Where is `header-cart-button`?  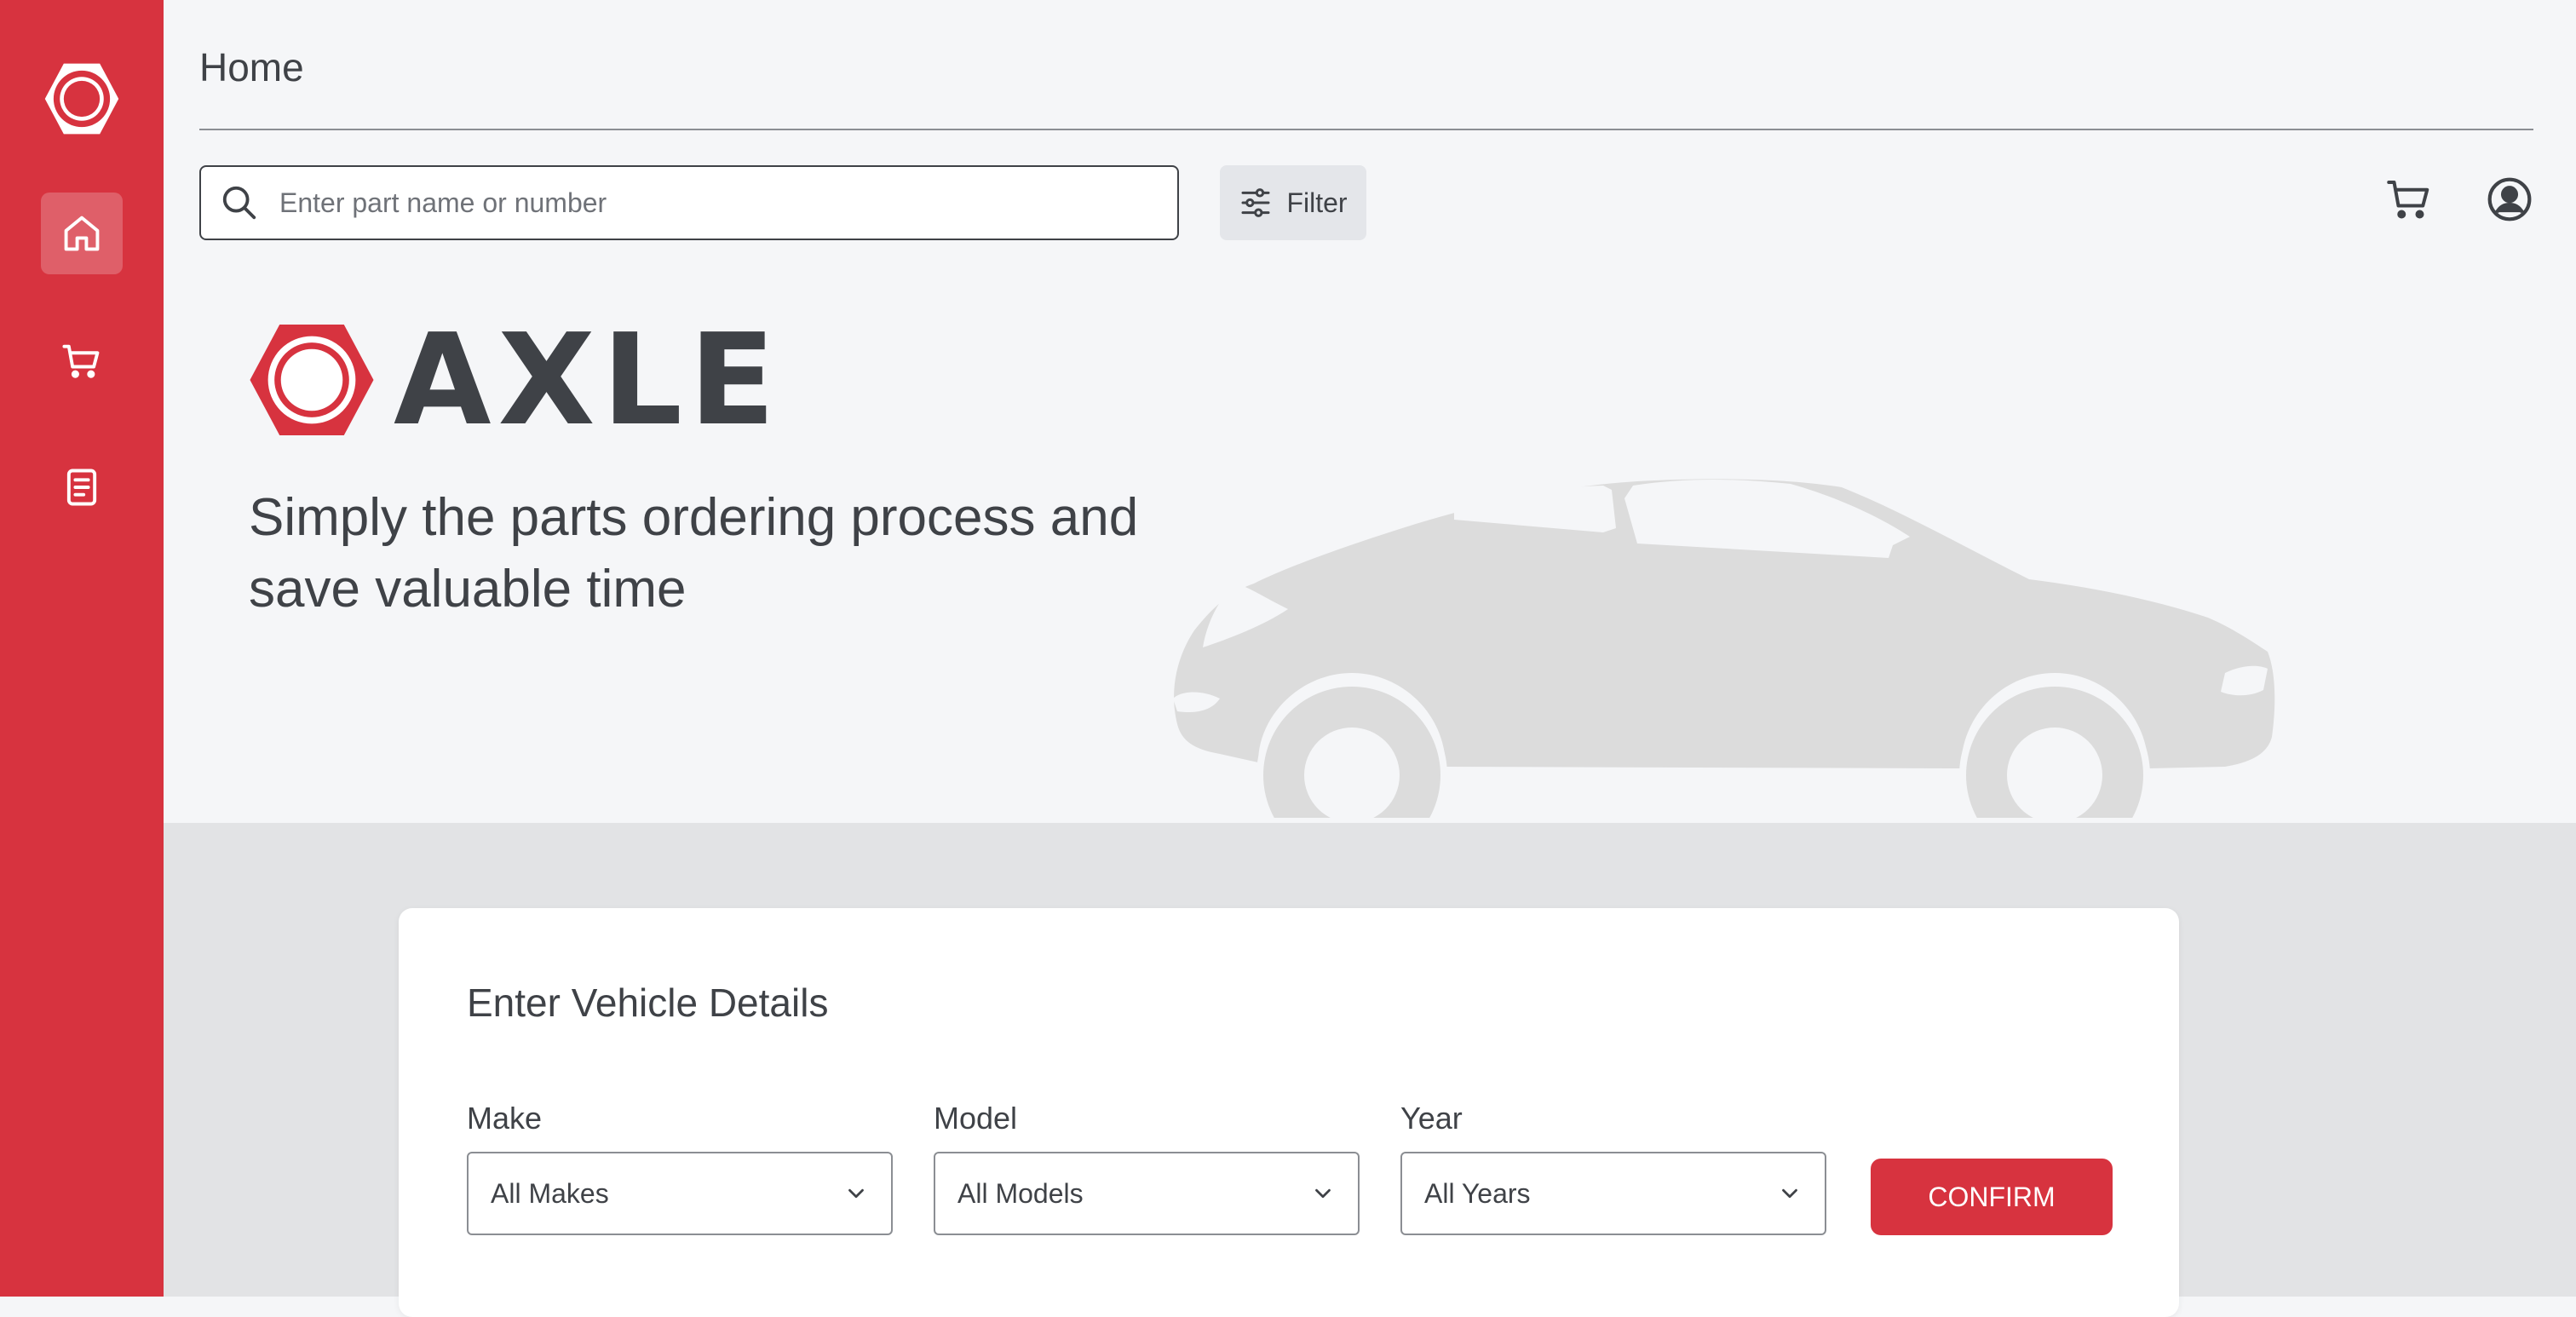
header-cart-button is located at coordinates (2409, 199).